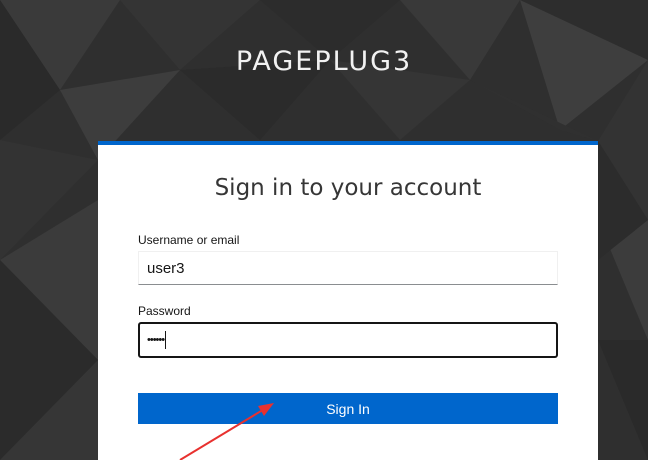  What do you see at coordinates (324, 61) in the screenshot?
I see `brand-title: PAGEPLUG3` at bounding box center [324, 61].